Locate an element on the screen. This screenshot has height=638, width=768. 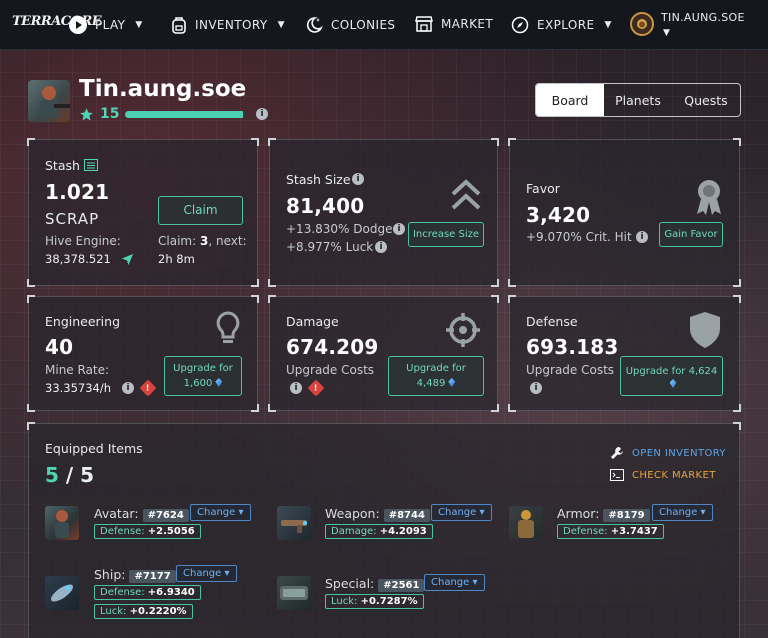
special-thumbnail is located at coordinates (294, 593).